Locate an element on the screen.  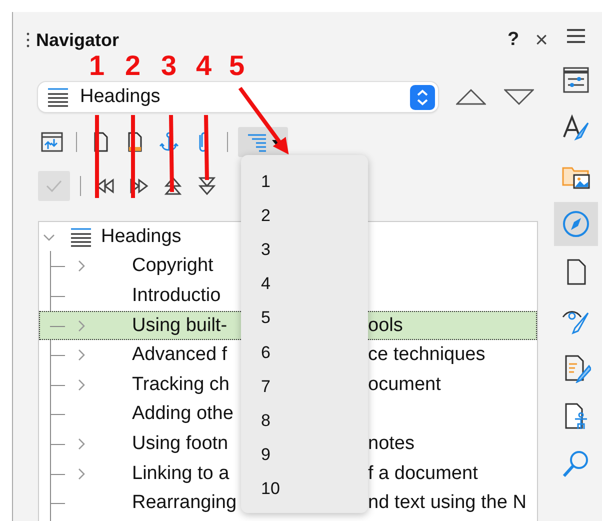
tree-item: Copyright is located at coordinates (173, 266).